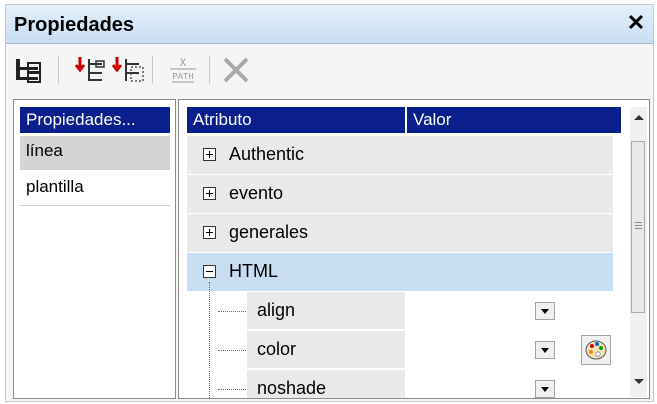 The height and width of the screenshot is (404, 657). What do you see at coordinates (400, 272) in the screenshot?
I see `group-row-html: HTML` at bounding box center [400, 272].